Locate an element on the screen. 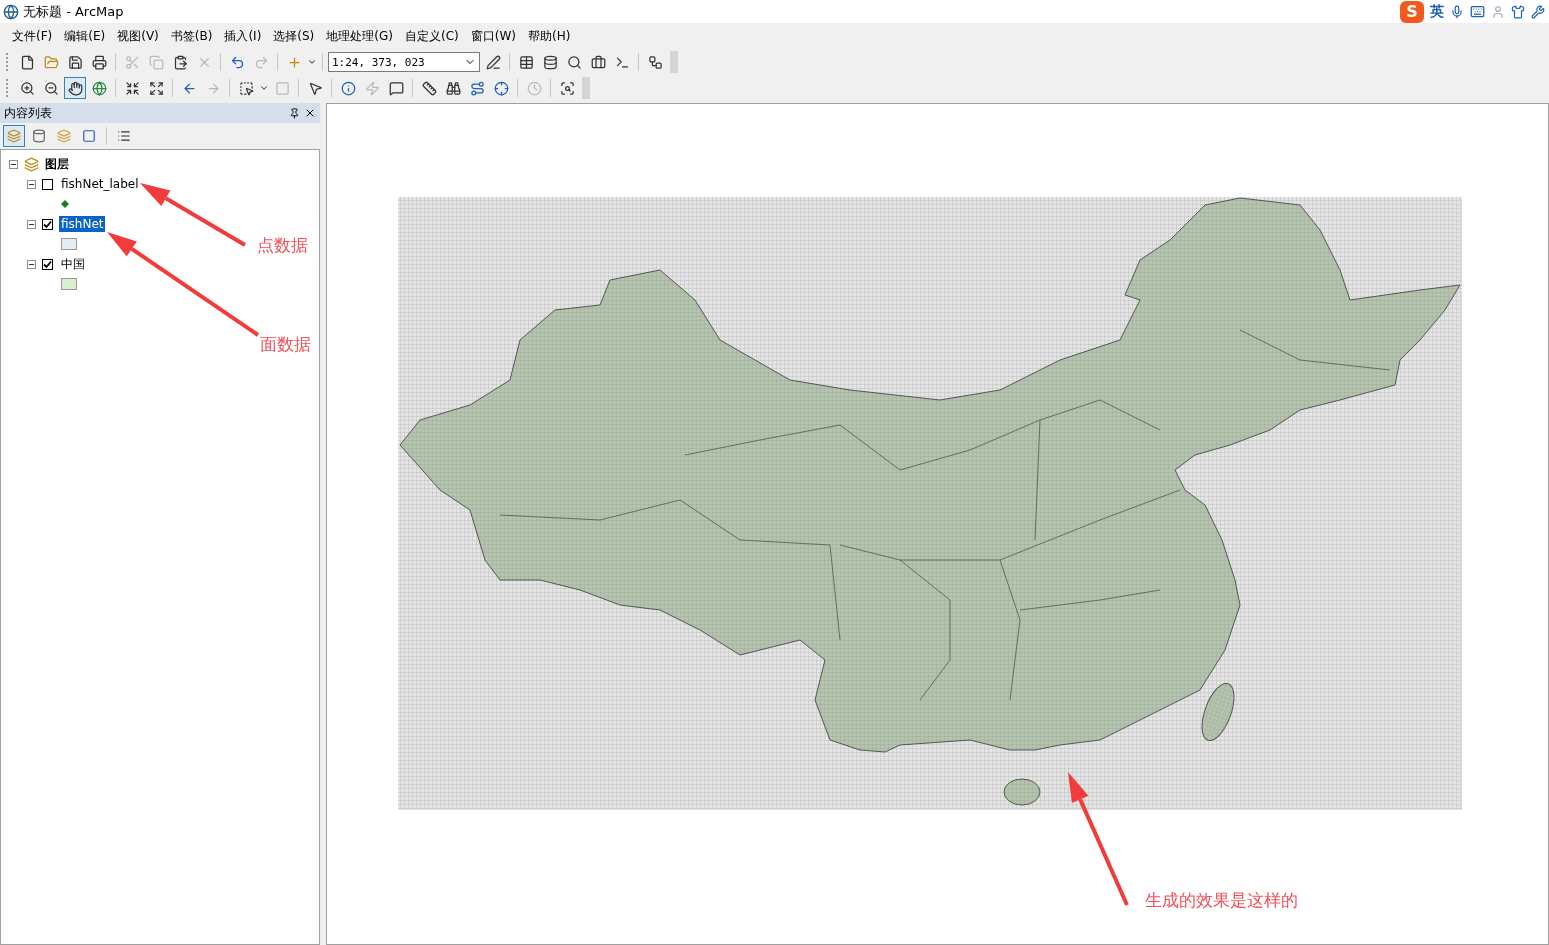 The width and height of the screenshot is (1549, 945). layer-name: fishNet_label is located at coordinates (100, 184).